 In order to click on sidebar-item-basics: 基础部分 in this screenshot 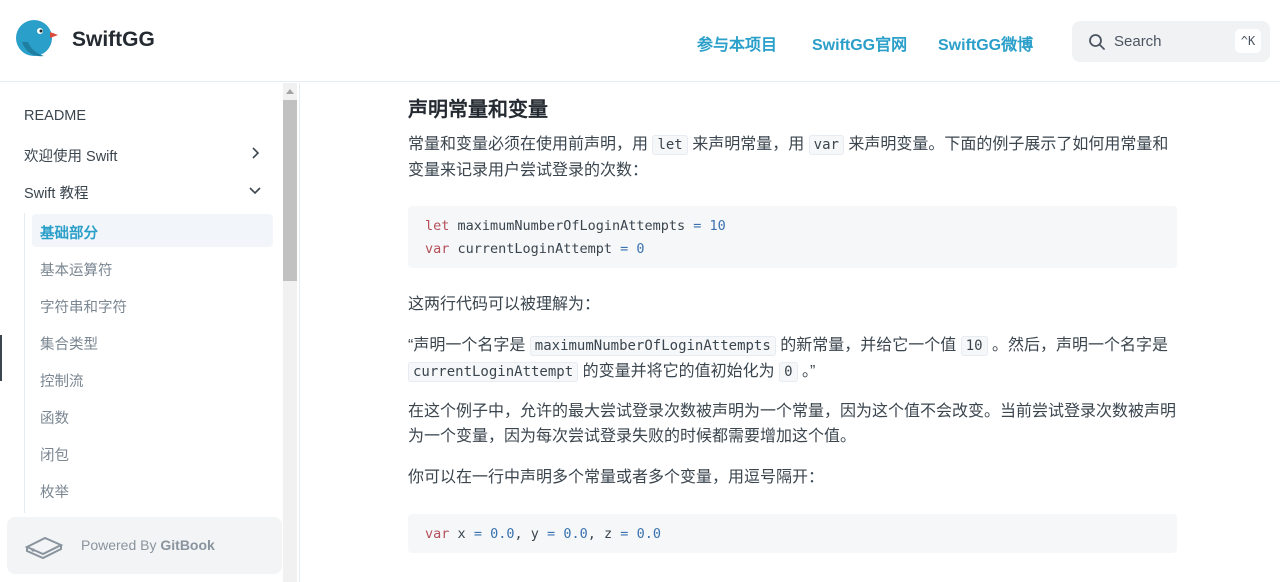, I will do `click(69, 232)`.